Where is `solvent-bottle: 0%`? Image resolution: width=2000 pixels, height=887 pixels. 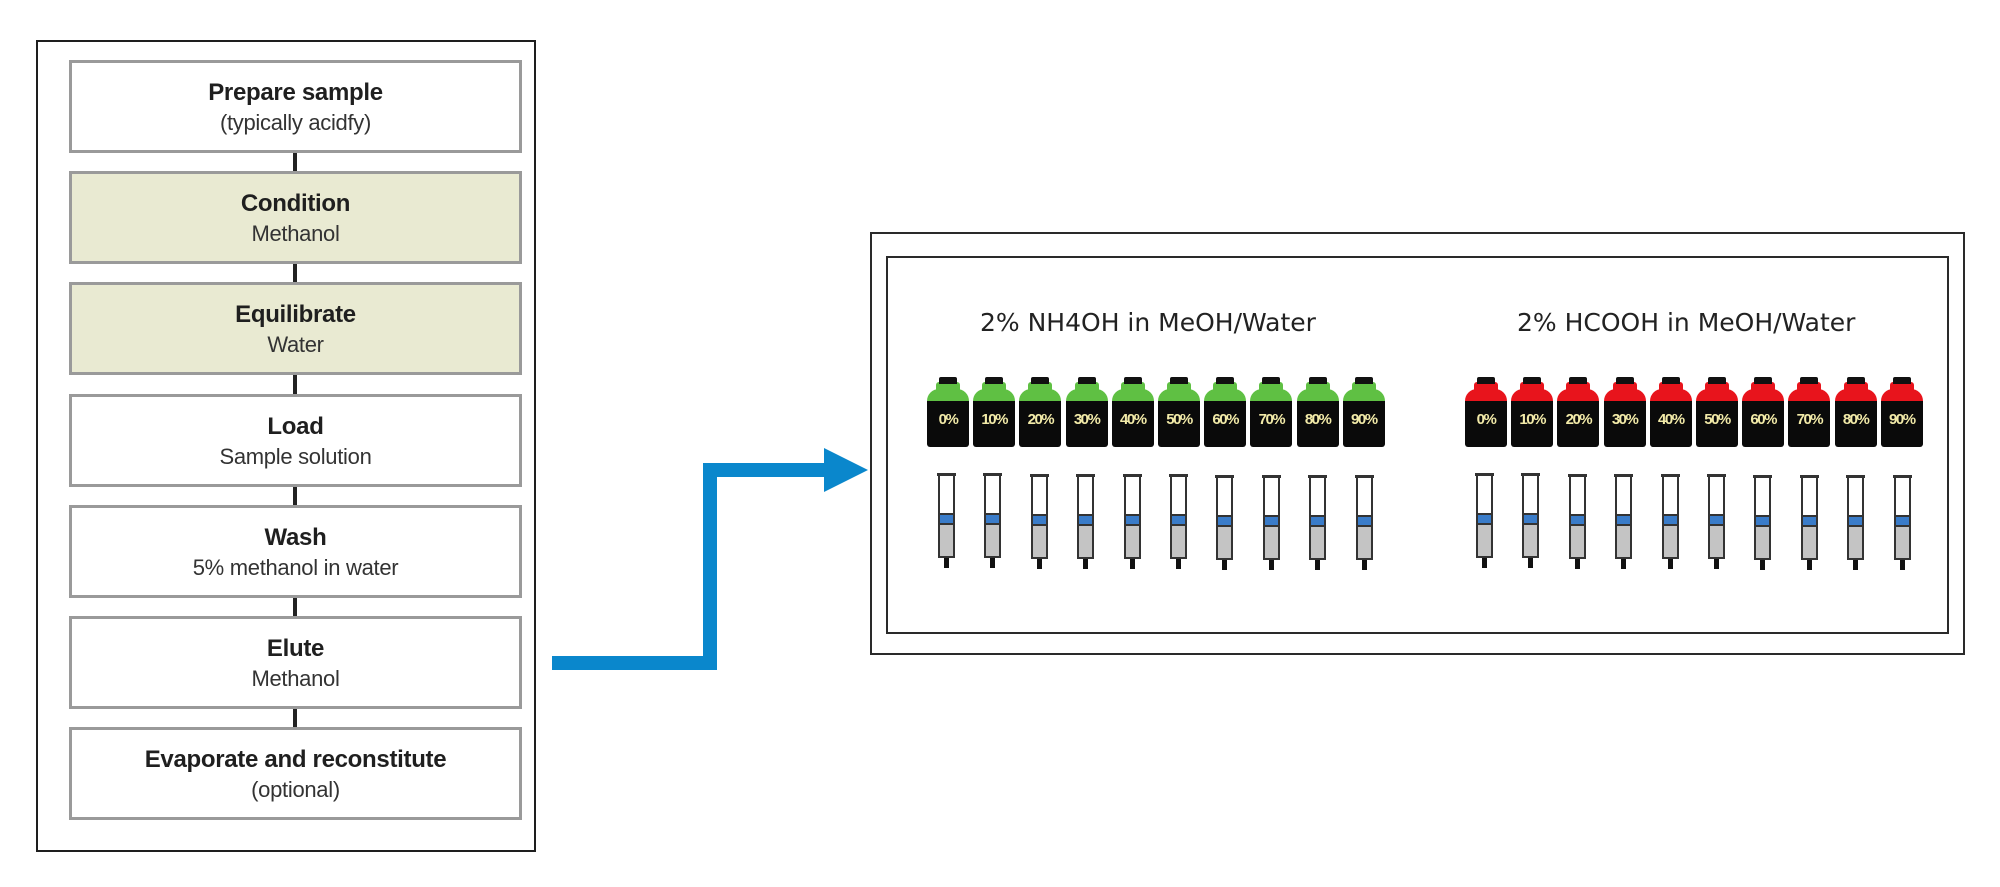 solvent-bottle: 0% is located at coordinates (948, 412).